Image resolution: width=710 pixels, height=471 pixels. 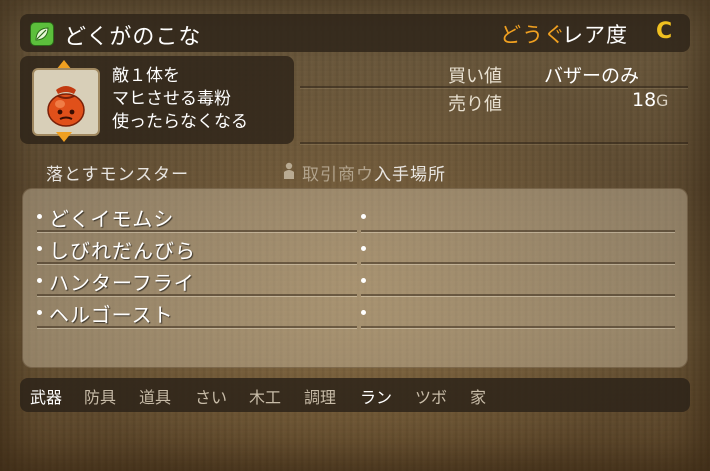 What do you see at coordinates (410, 172) in the screenshot?
I see `tab-location: 入手場所` at bounding box center [410, 172].